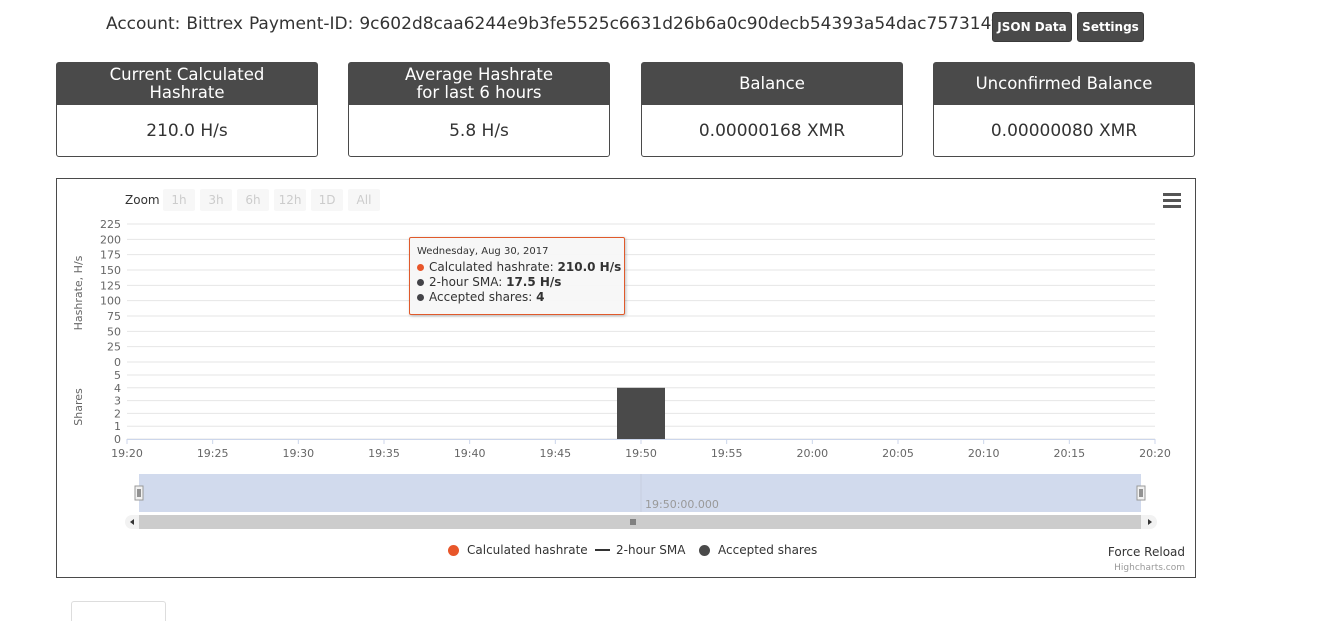  Describe the element at coordinates (772, 109) in the screenshot. I see `balance-card: Balance 0.00000168 XMR` at that location.